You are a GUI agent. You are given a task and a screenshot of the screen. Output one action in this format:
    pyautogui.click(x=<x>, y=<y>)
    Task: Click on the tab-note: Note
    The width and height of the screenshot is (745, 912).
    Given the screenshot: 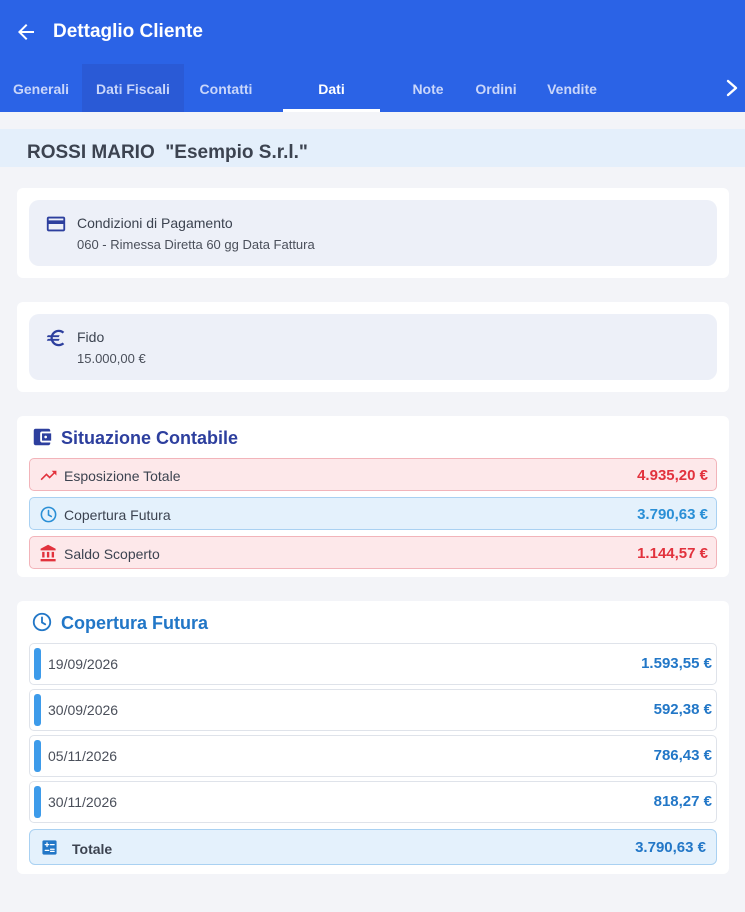 What is the action you would take?
    pyautogui.click(x=428, y=88)
    